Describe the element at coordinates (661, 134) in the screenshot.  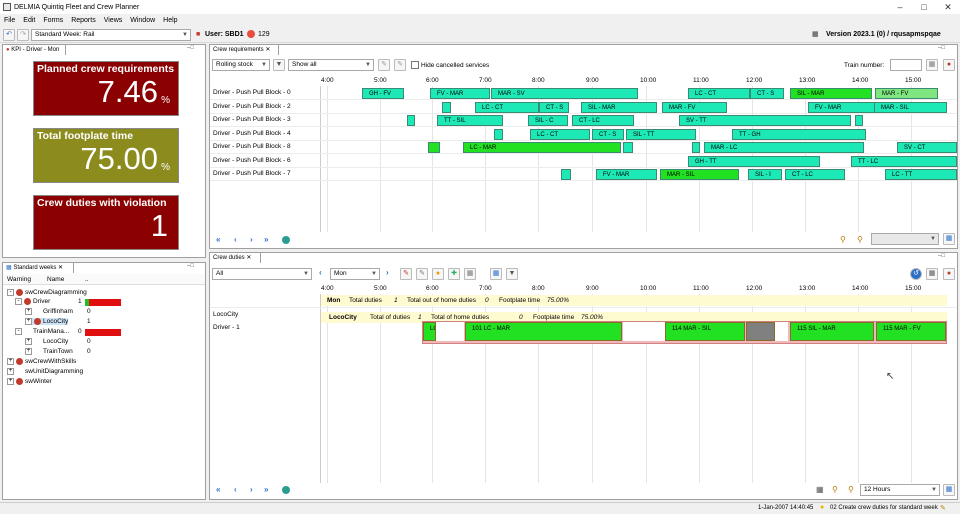
I see `service-bar: SIL - TT` at that location.